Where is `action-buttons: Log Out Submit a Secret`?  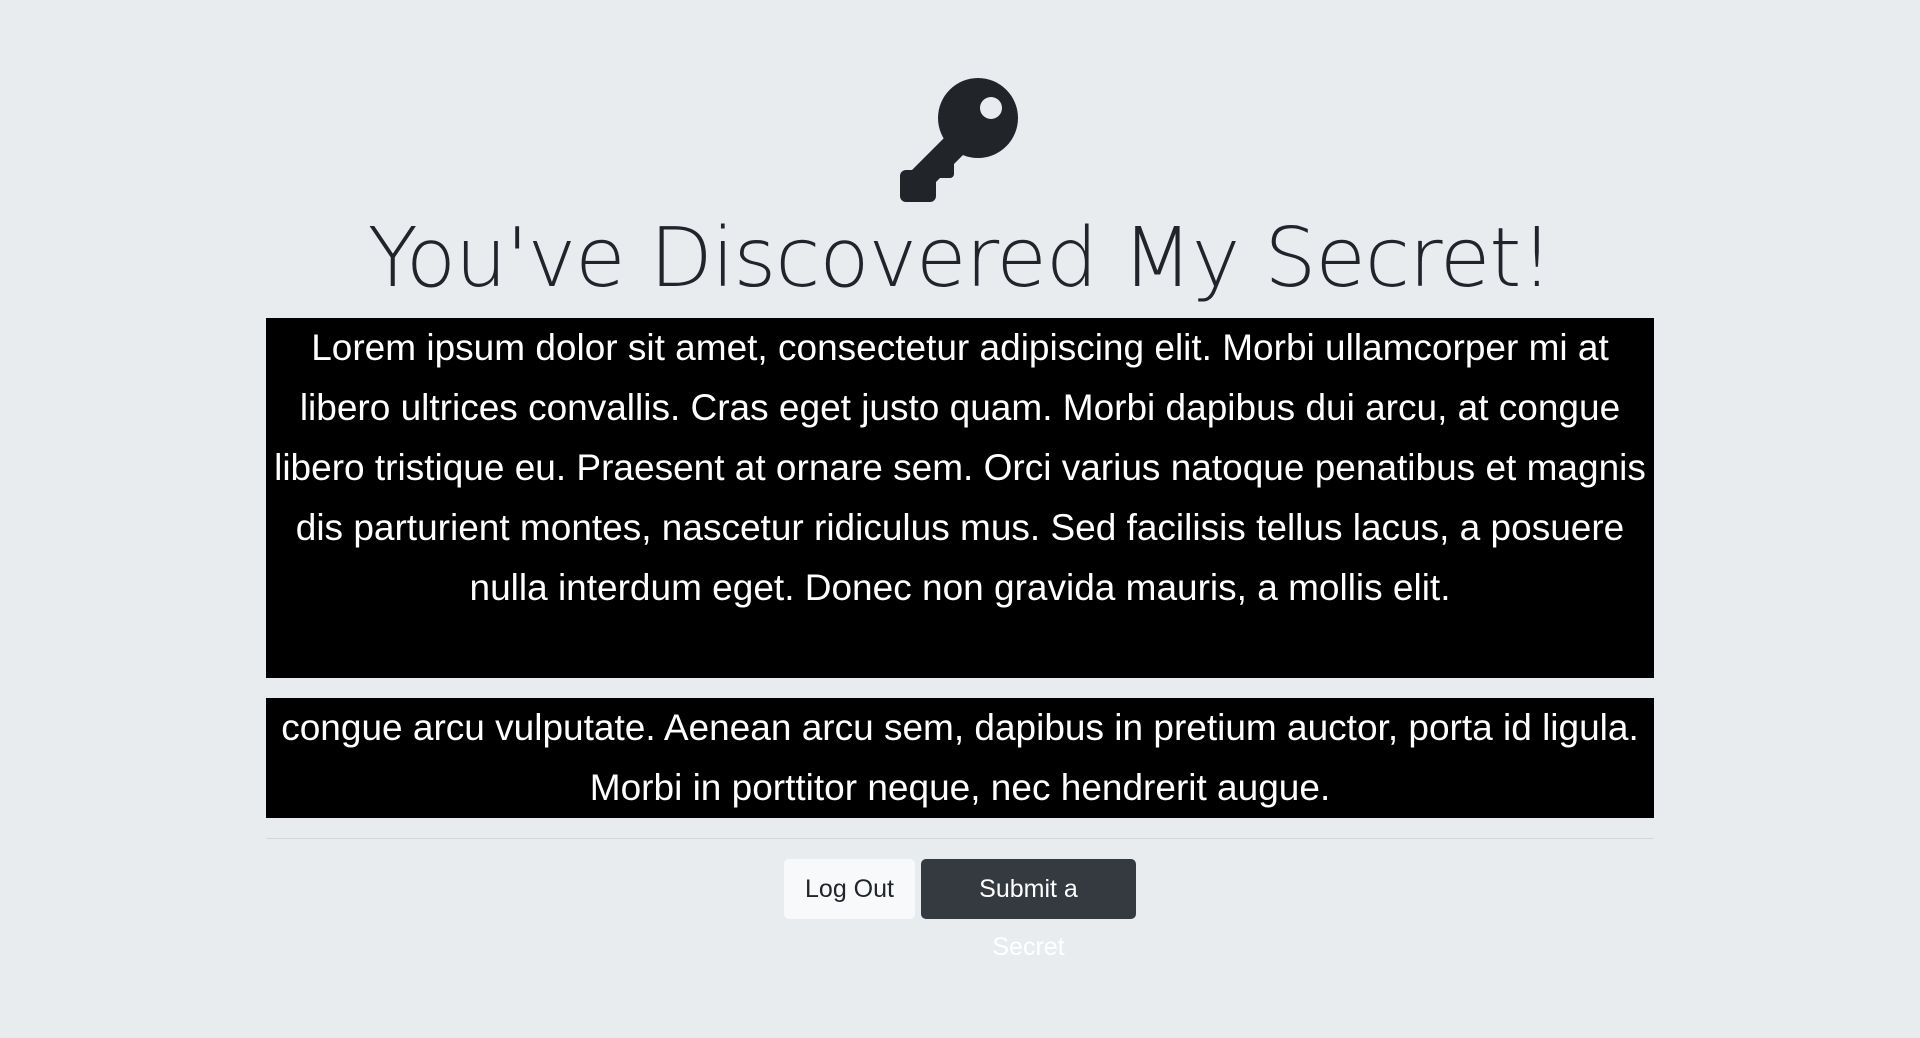 action-buttons: Log Out Submit a Secret is located at coordinates (960, 910).